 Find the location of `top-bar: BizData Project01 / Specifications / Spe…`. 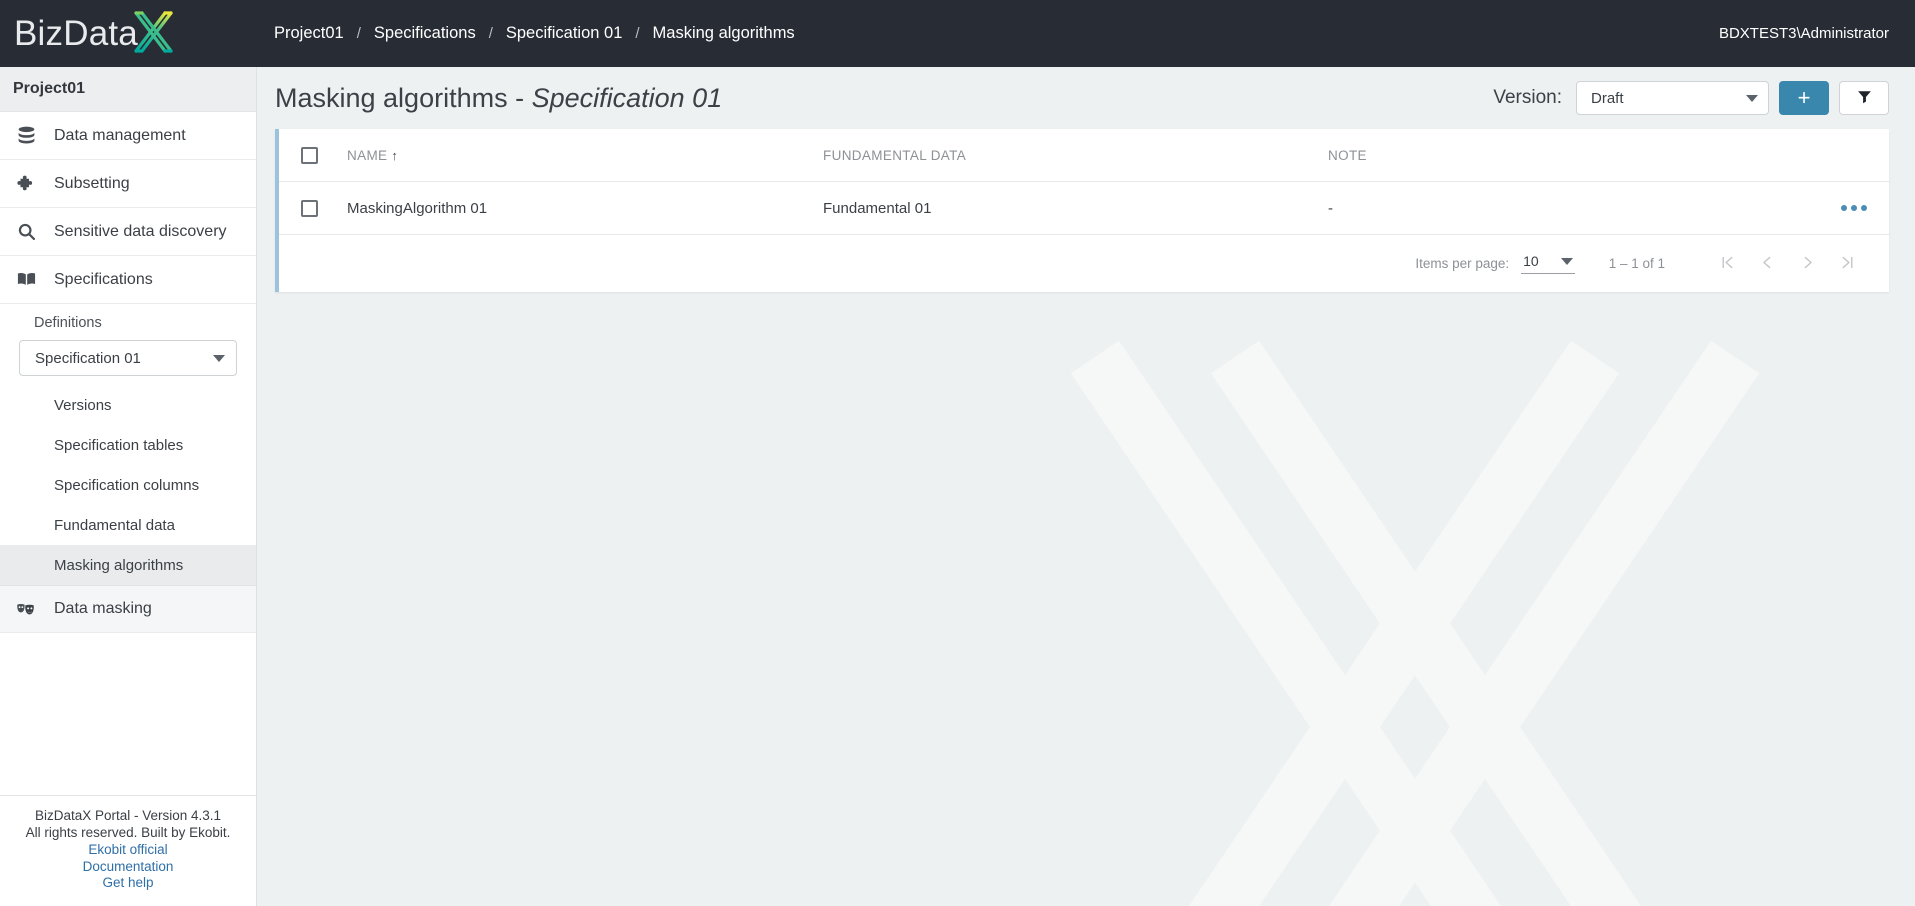

top-bar: BizData Project01 / Specifications / Spe… is located at coordinates (957, 33).